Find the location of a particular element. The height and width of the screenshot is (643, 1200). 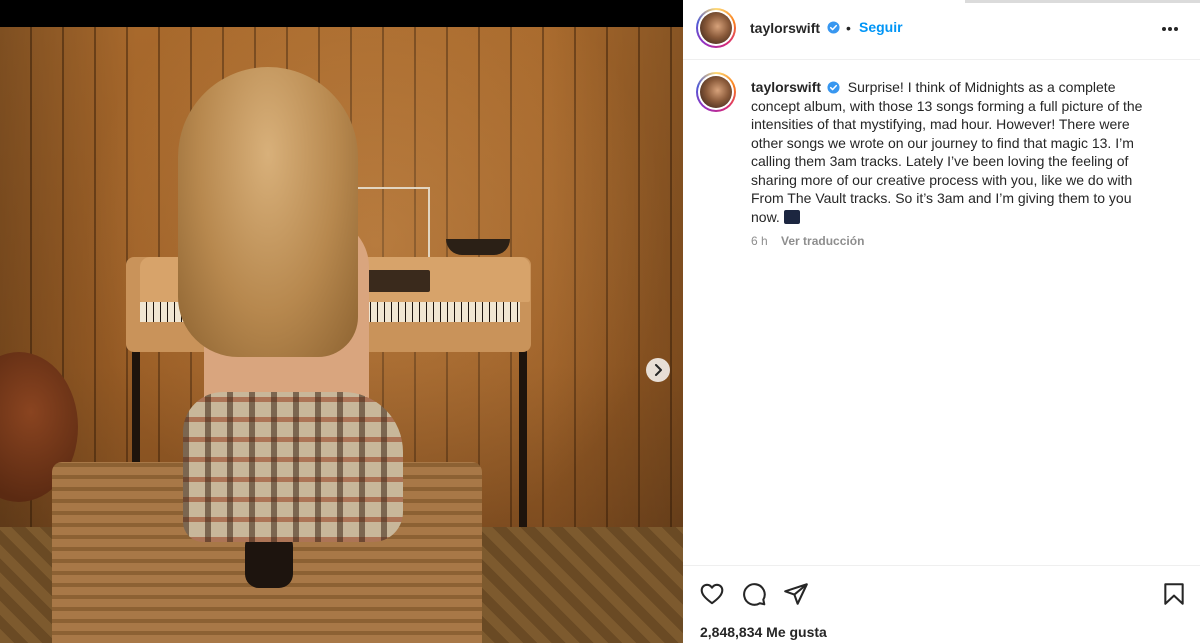

seated-person is located at coordinates (293, 304).